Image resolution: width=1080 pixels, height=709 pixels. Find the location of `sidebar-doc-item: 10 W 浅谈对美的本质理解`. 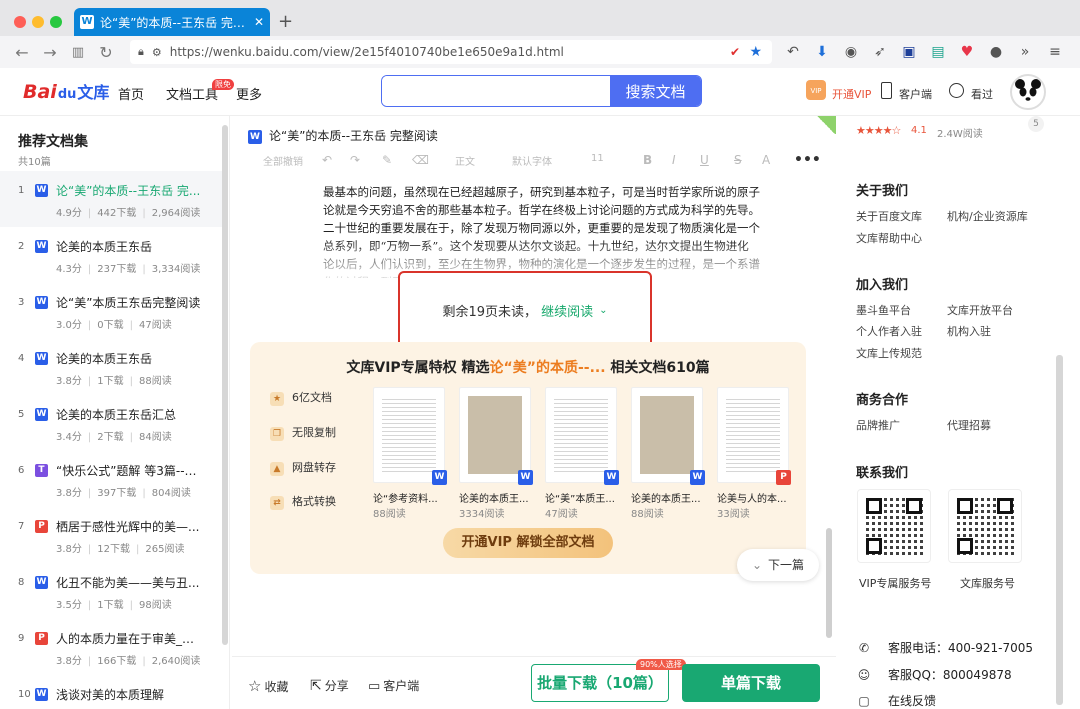

sidebar-doc-item: 10 W 浅谈对美的本质理解 is located at coordinates (111, 692).